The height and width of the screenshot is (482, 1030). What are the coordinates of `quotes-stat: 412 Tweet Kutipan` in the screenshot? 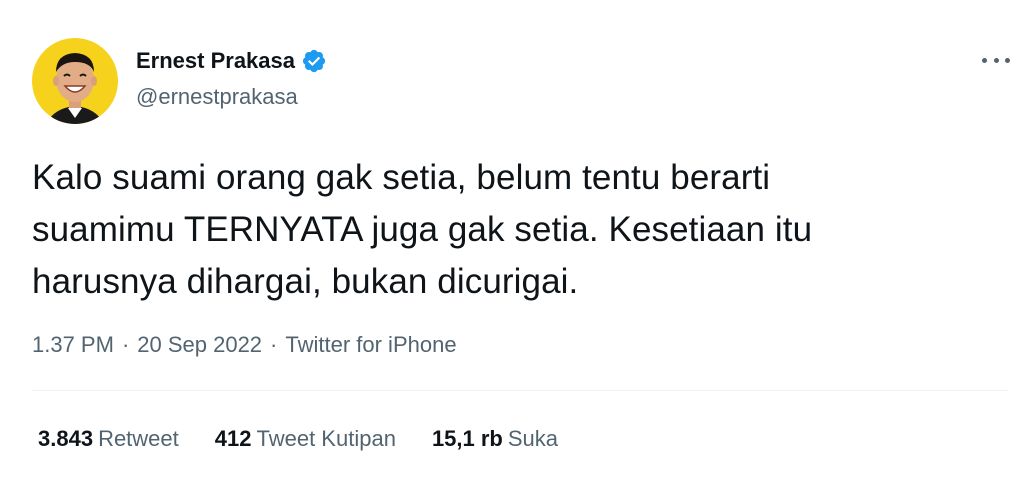 It's located at (305, 439).